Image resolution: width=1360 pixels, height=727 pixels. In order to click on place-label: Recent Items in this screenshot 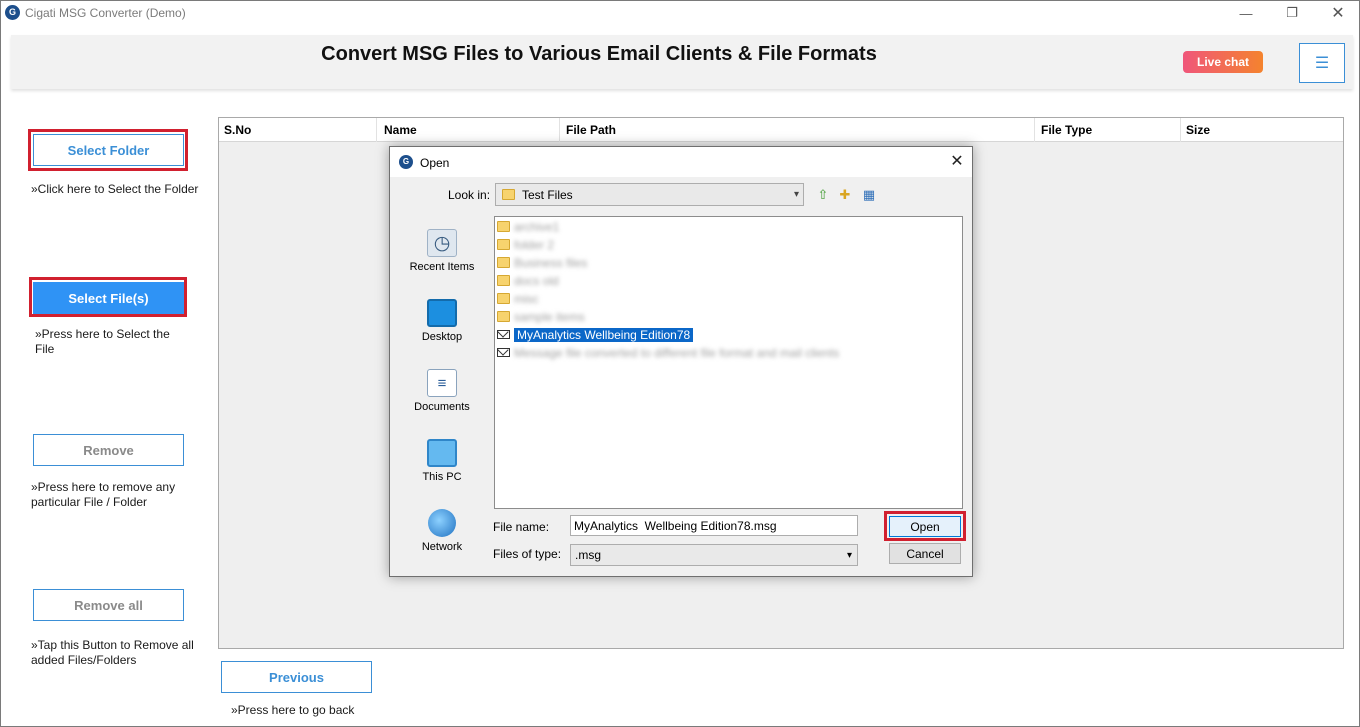, I will do `click(442, 267)`.